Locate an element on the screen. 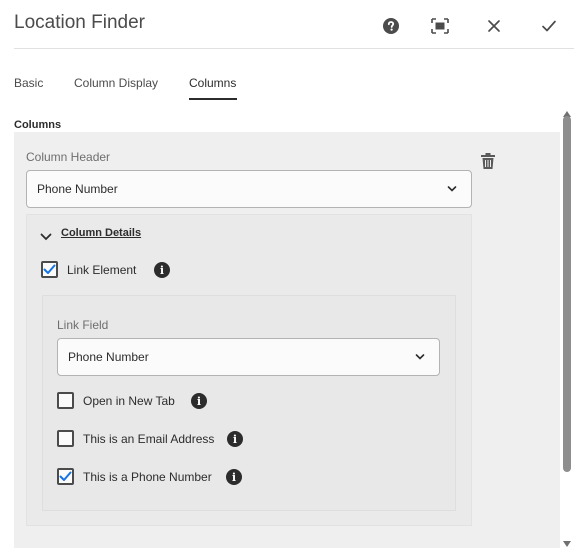 The image size is (587, 558). header-divider is located at coordinates (294, 48).